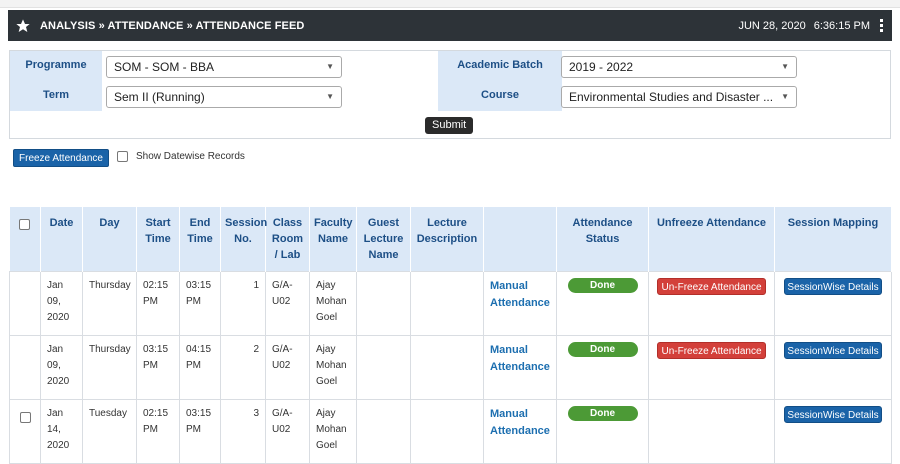 The image size is (900, 464). Describe the element at coordinates (61, 158) in the screenshot. I see `freeze-attendance-button: Freeze Attendance` at that location.